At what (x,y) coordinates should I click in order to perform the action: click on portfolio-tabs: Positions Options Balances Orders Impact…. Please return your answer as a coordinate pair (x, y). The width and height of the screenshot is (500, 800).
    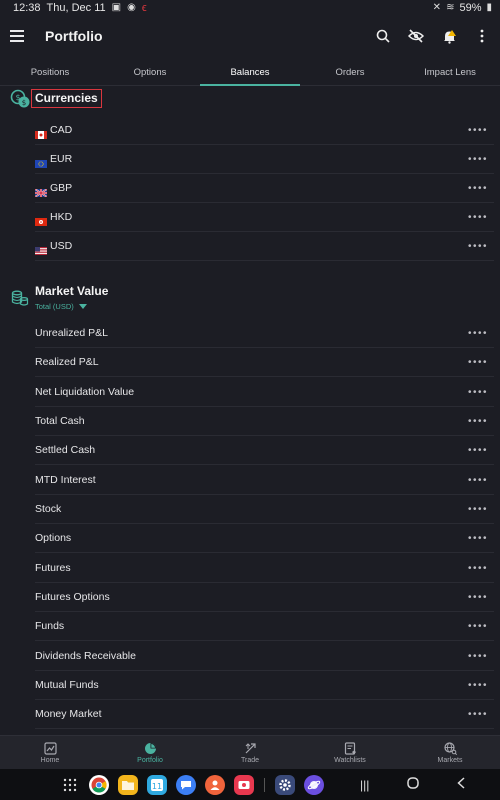
    Looking at the image, I should click on (250, 73).